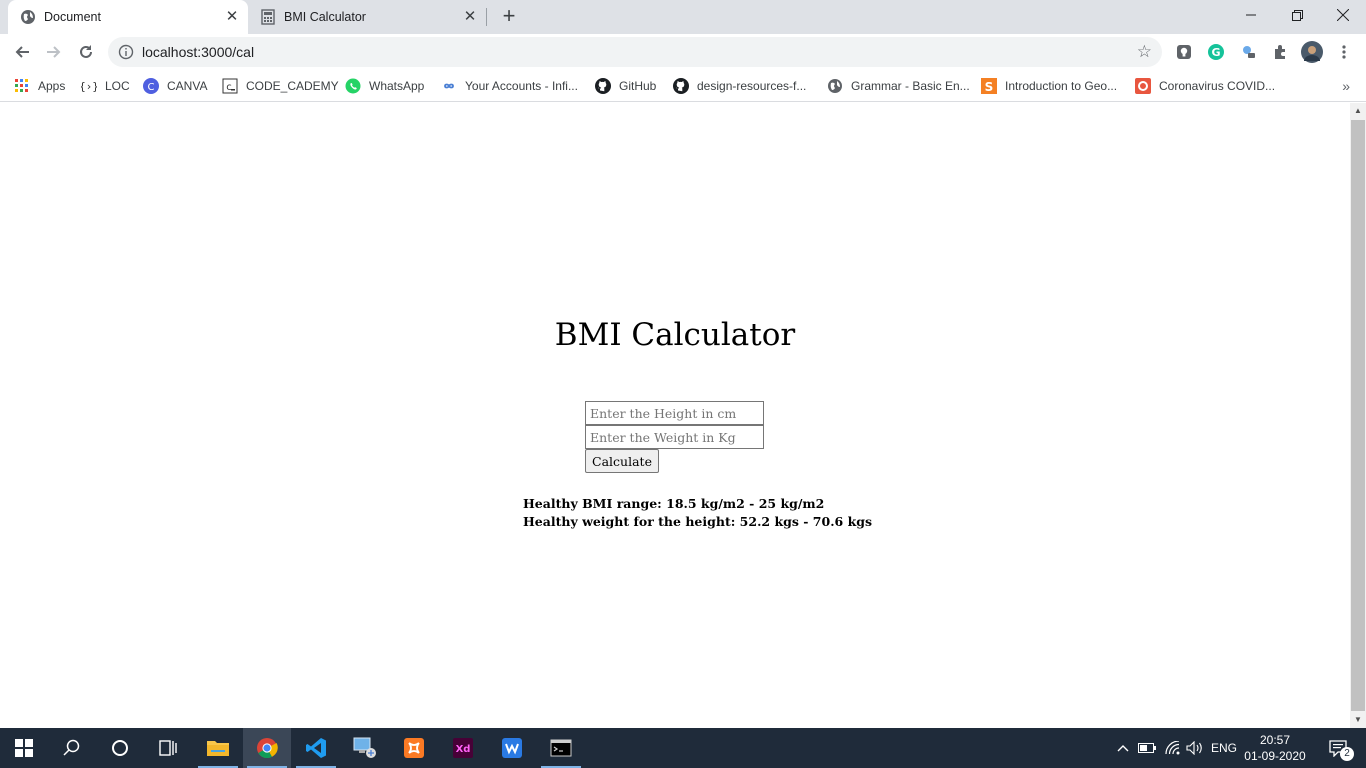 The height and width of the screenshot is (768, 1366). I want to click on close-icon, so click(1343, 15).